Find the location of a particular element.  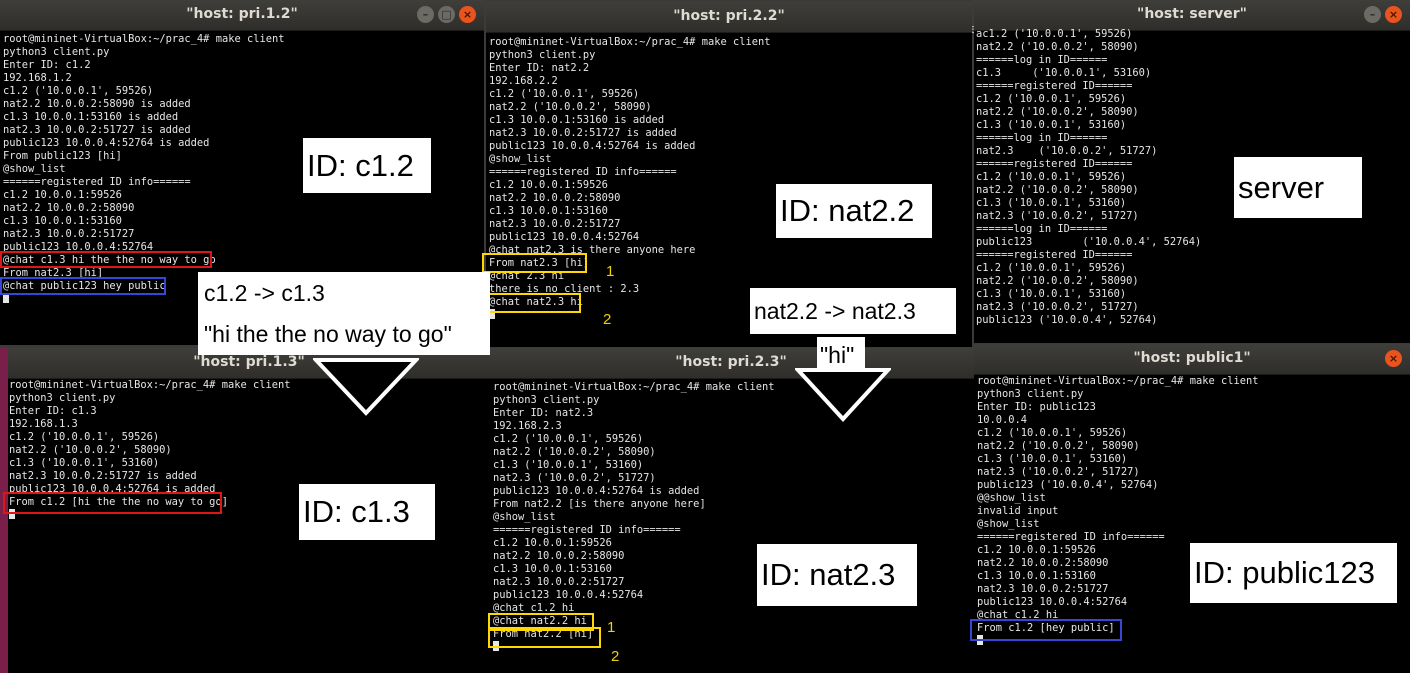

terminal-line: Enter ID: c1.2 is located at coordinates (47, 65).